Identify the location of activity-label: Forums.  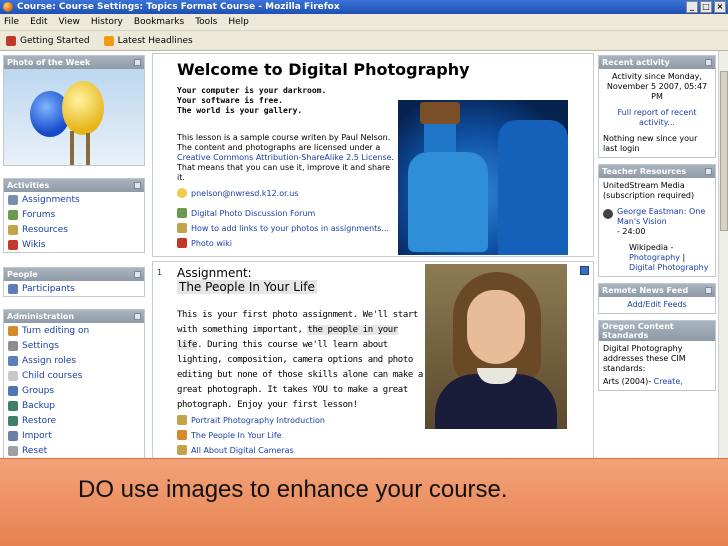
(39, 214).